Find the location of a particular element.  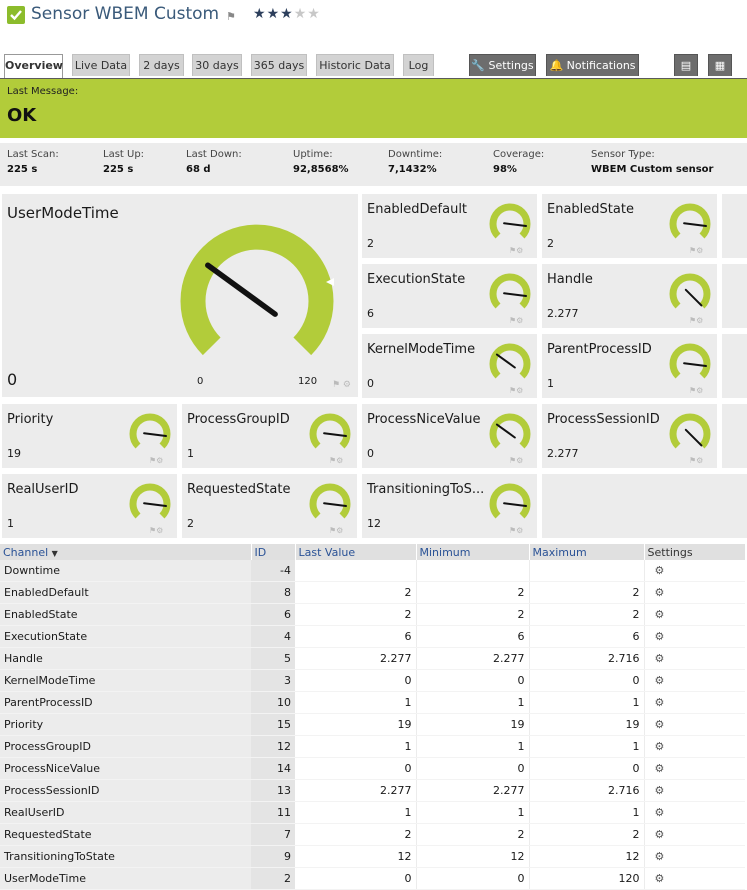

tab-365-days: 365 days is located at coordinates (279, 65).